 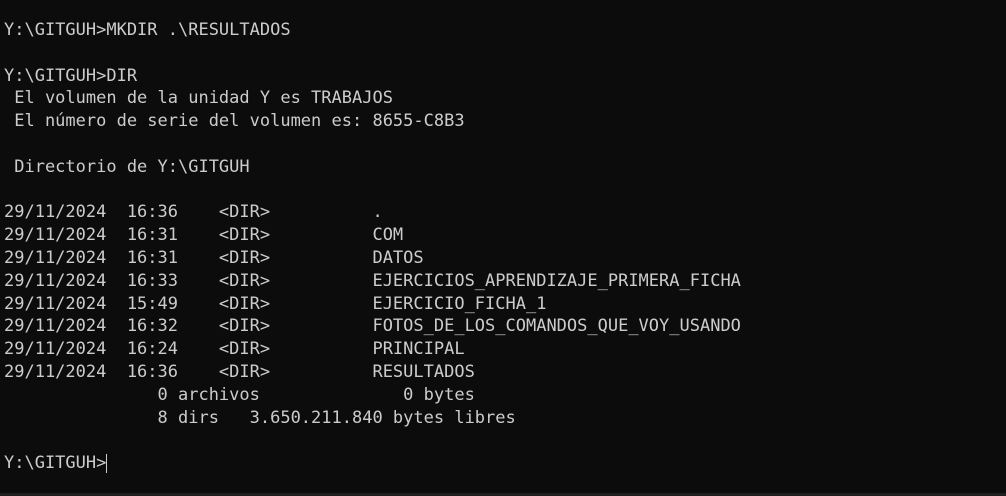 What do you see at coordinates (107, 463) in the screenshot?
I see `text-cursor` at bounding box center [107, 463].